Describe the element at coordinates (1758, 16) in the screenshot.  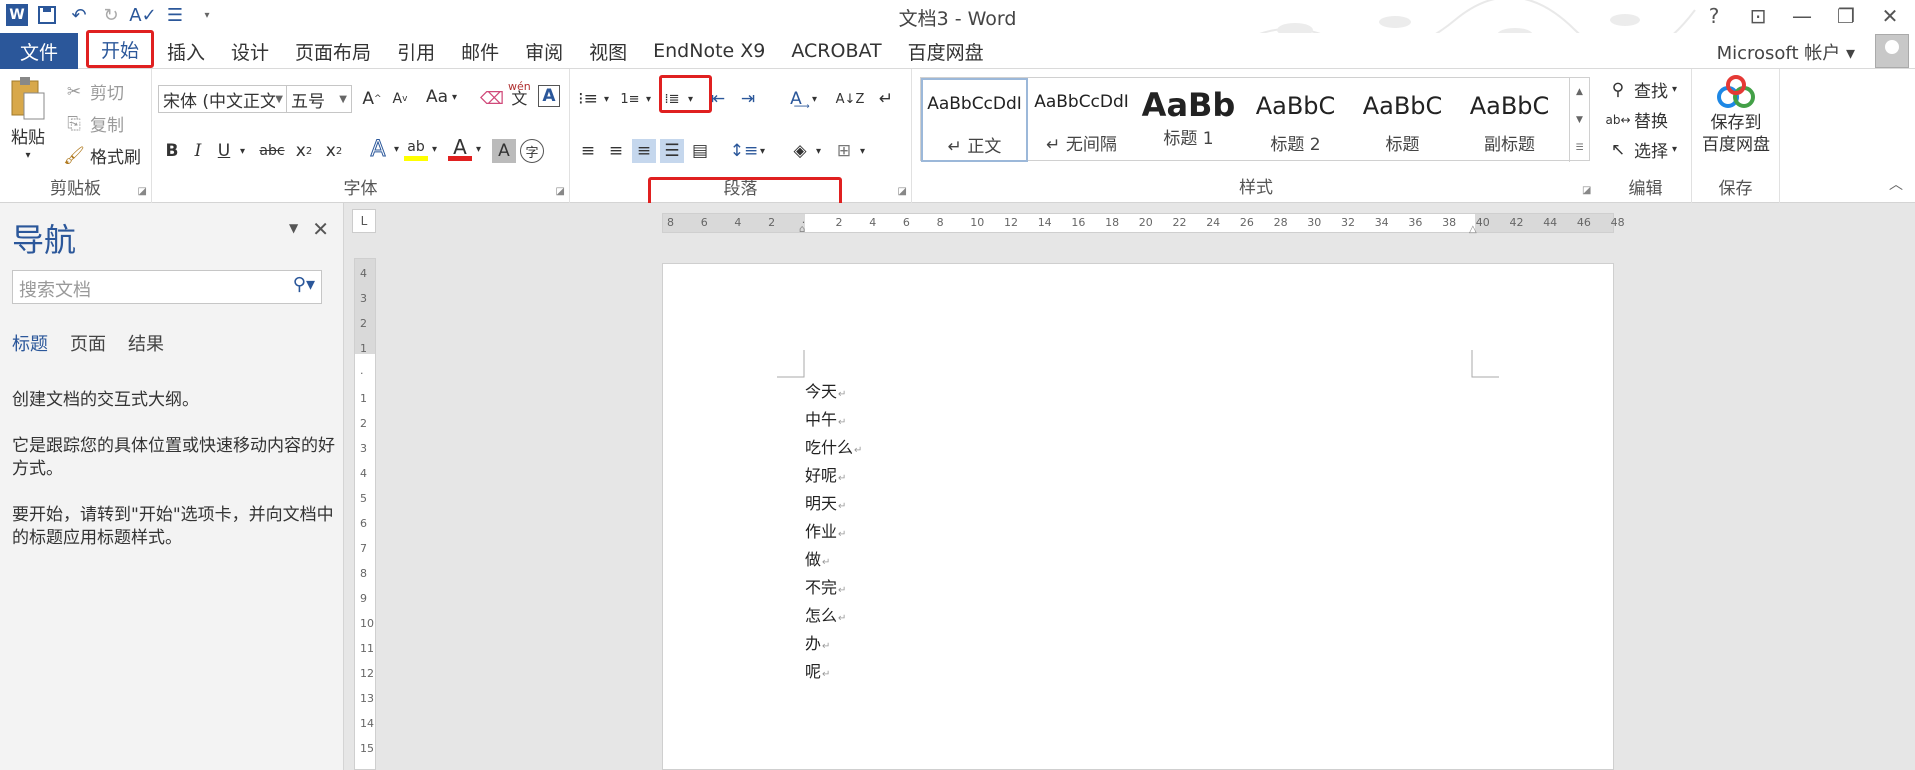
I see `ribbon-display-icon: ⊡` at that location.